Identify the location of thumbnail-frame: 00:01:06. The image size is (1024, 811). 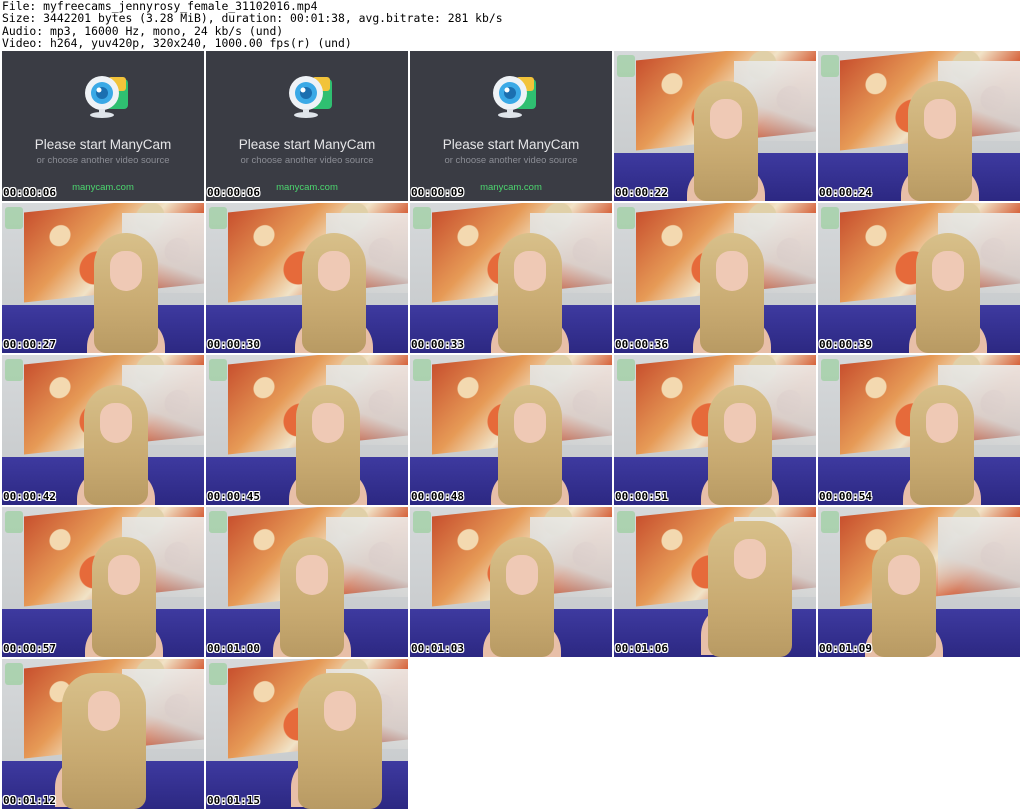
(715, 582).